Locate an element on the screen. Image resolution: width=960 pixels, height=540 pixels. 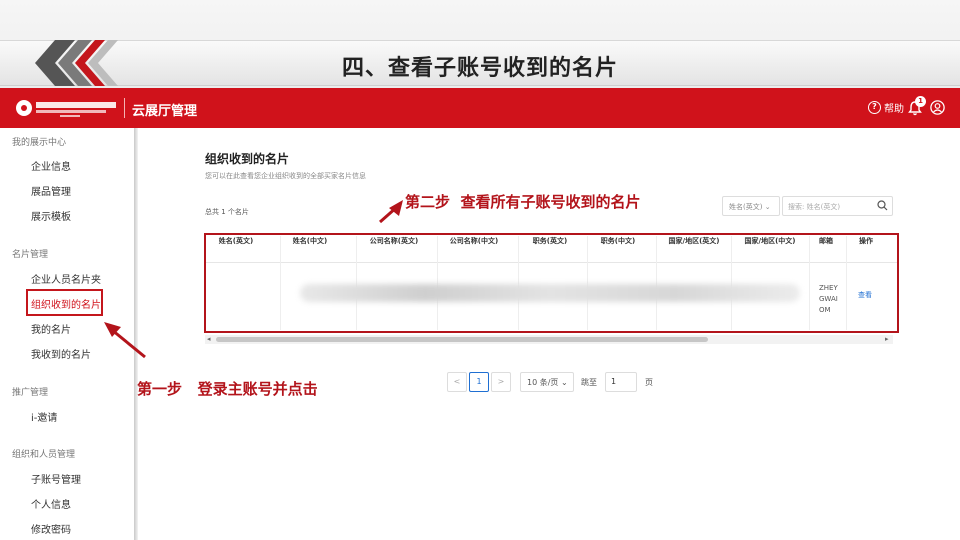
sidebar-item-exhibits: 展品管理 is located at coordinates (51, 190).